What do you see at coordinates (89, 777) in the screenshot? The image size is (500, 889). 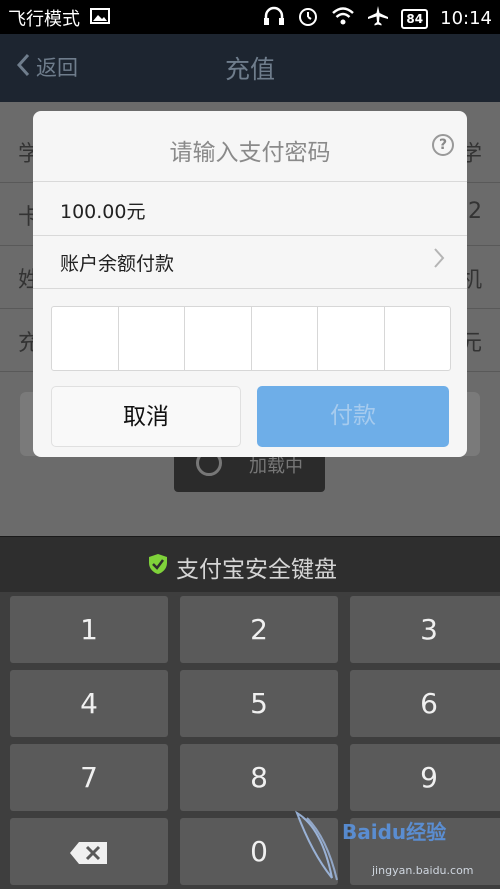 I see `key-7: 7` at bounding box center [89, 777].